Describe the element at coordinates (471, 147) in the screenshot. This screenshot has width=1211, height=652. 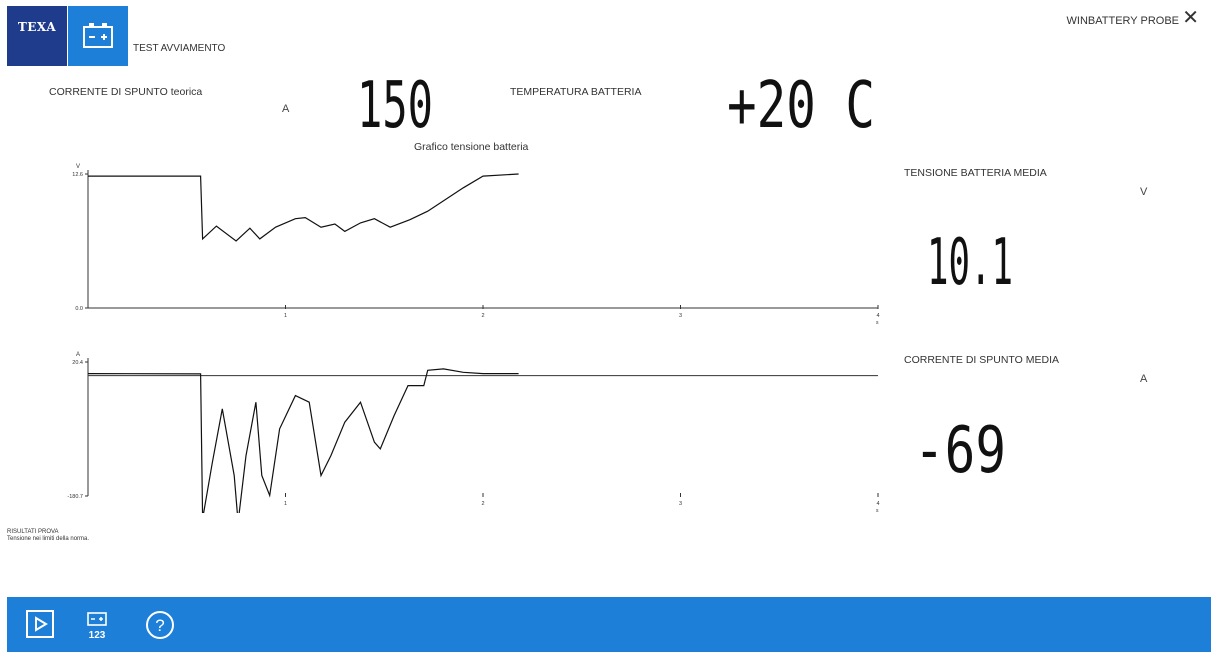
I see `chart-title: Grafico tensione batteria` at that location.